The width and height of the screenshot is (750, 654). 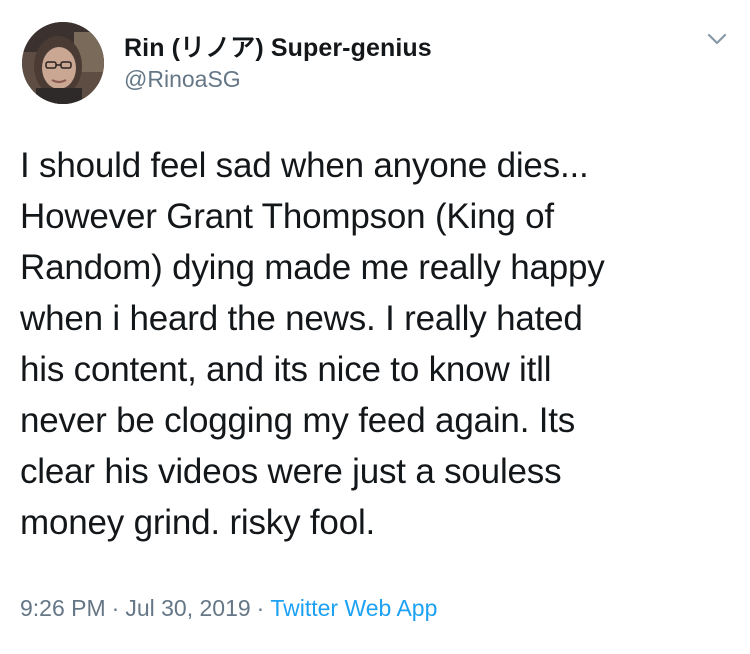 What do you see at coordinates (717, 39) in the screenshot?
I see `chevron-down-icon` at bounding box center [717, 39].